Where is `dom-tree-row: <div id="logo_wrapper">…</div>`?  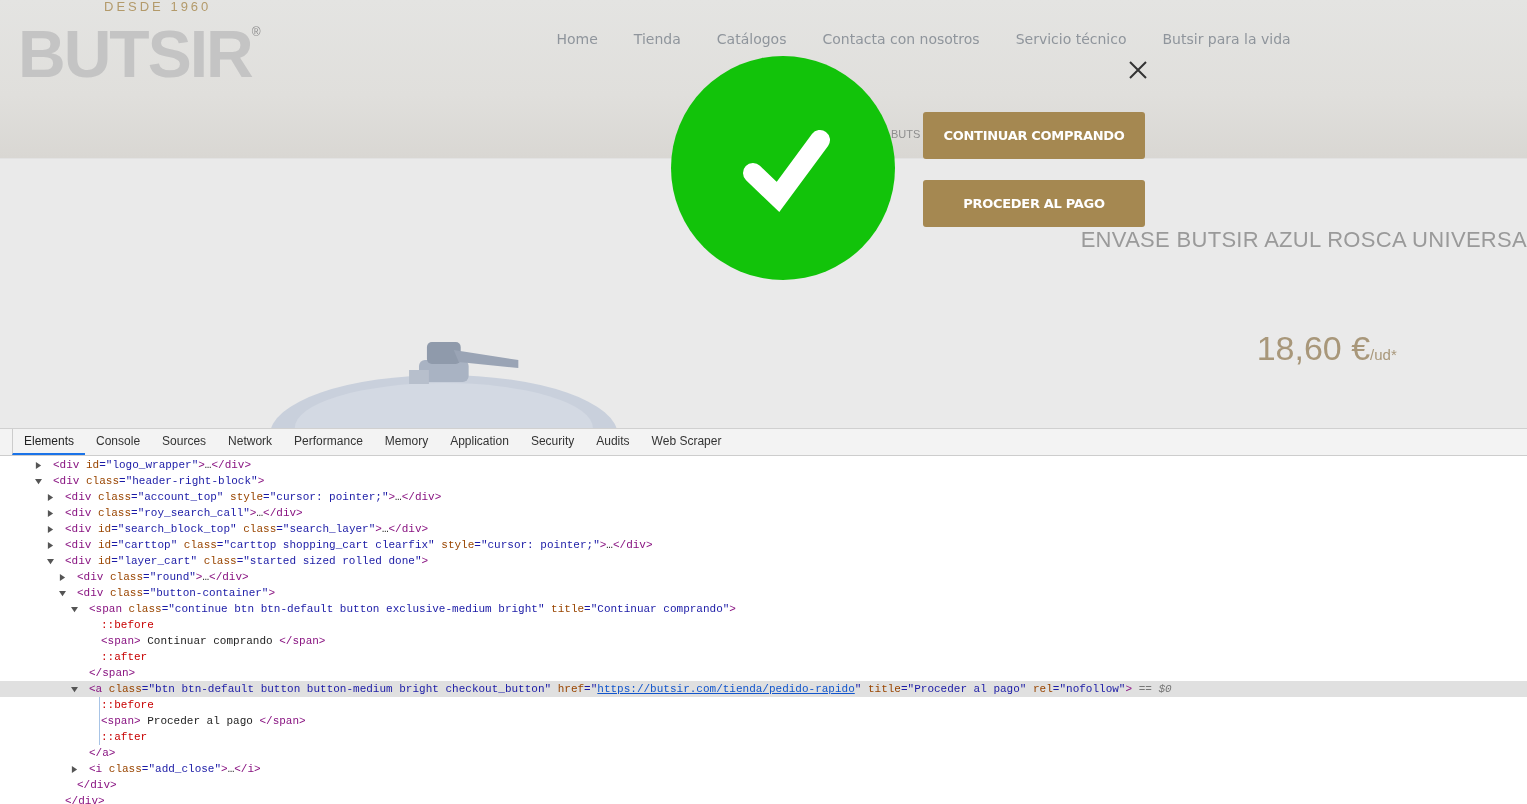 dom-tree-row: <div id="logo_wrapper">…</div> is located at coordinates (763, 465).